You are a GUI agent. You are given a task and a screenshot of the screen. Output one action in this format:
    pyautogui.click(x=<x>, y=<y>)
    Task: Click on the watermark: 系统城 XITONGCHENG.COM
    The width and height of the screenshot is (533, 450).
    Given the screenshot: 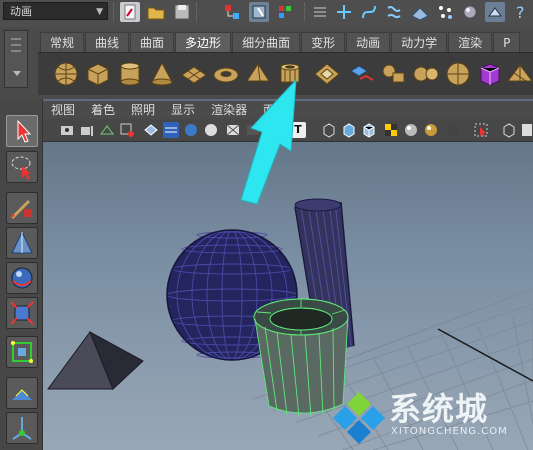 What is the action you would take?
    pyautogui.click(x=429, y=414)
    